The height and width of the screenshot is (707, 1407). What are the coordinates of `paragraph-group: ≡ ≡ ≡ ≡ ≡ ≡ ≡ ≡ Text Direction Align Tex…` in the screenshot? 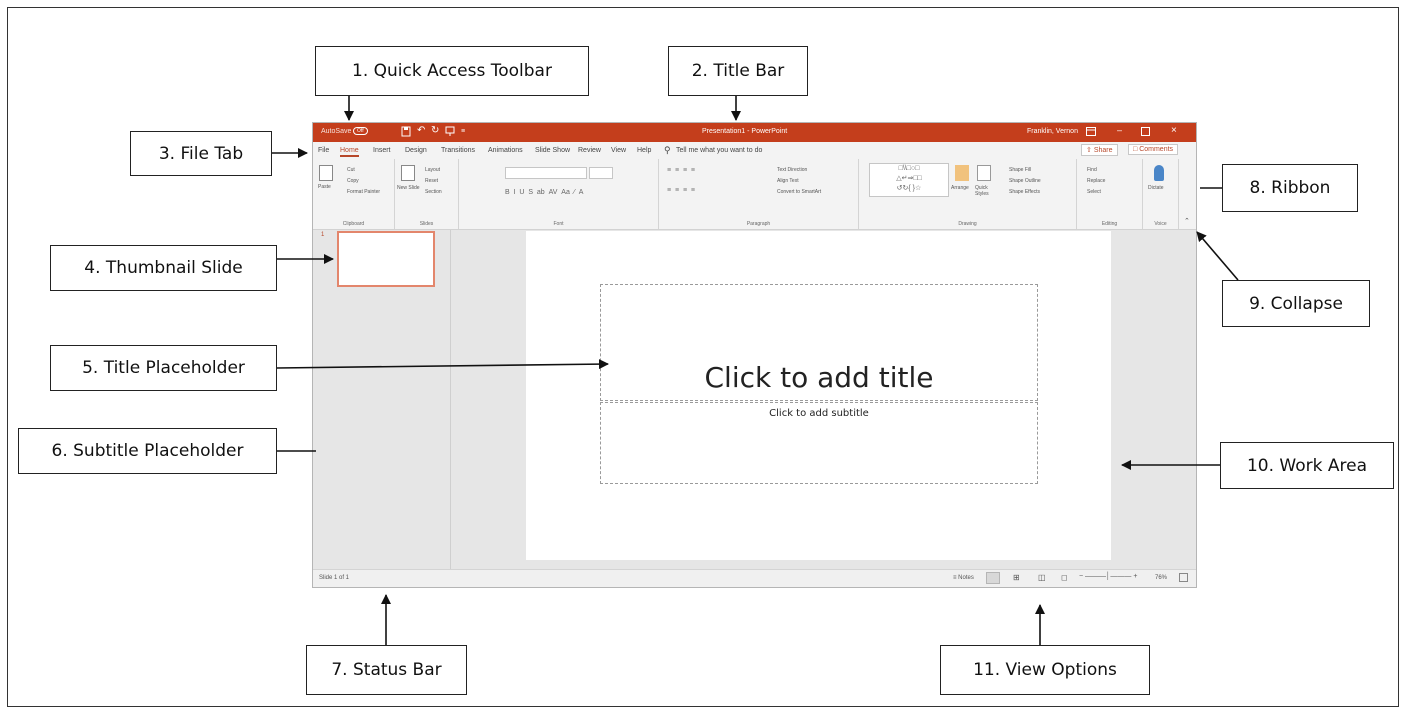 It's located at (759, 194).